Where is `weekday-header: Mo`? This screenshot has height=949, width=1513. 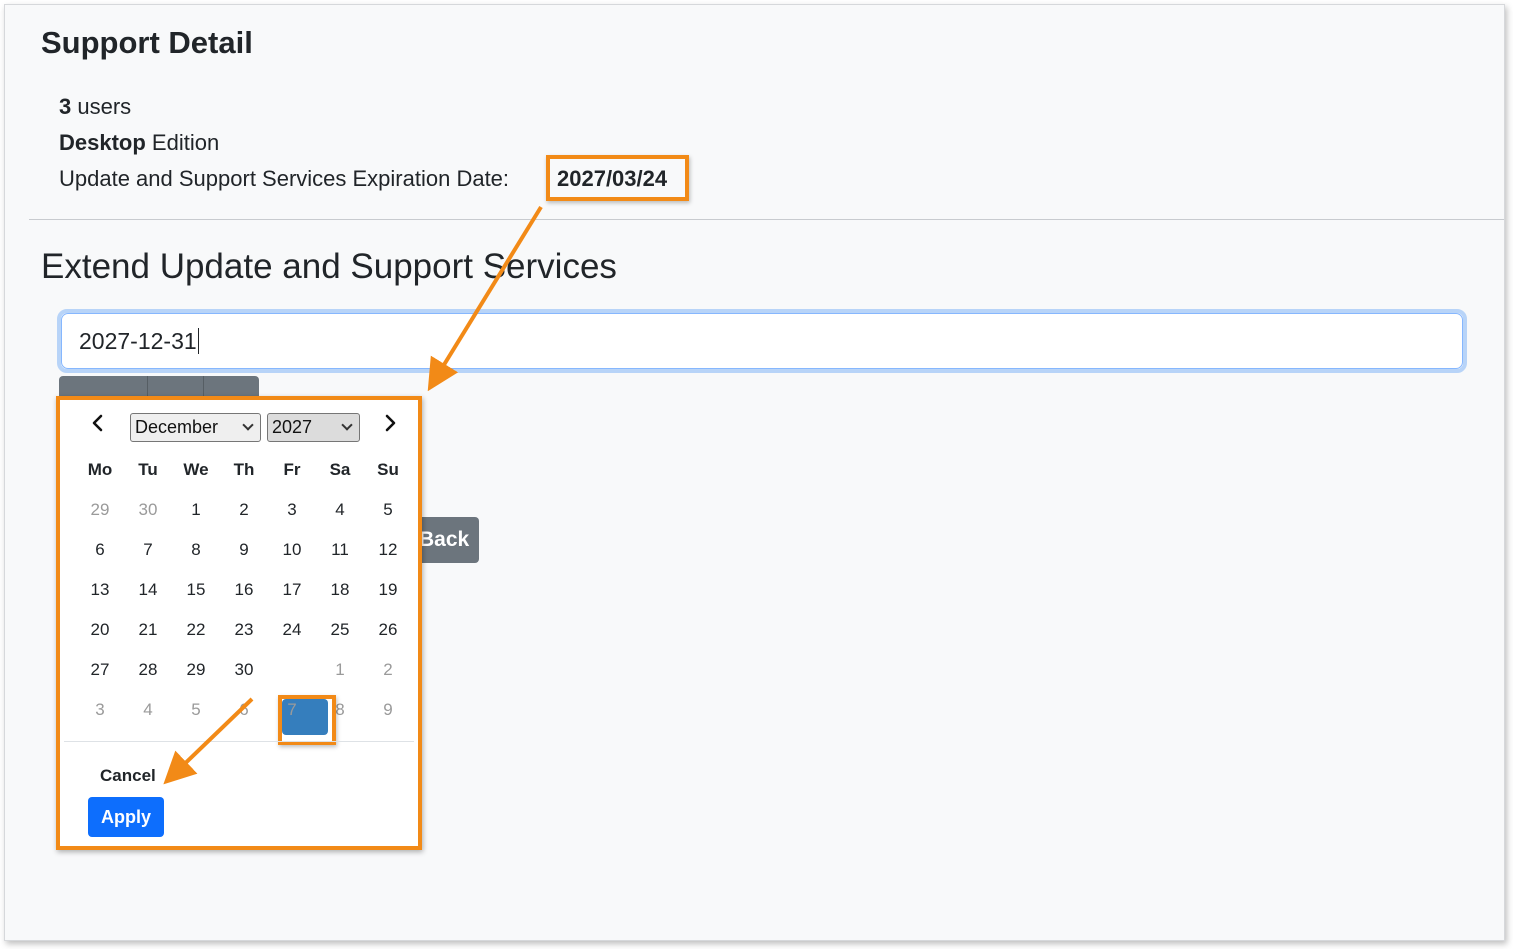 weekday-header: Mo is located at coordinates (100, 469).